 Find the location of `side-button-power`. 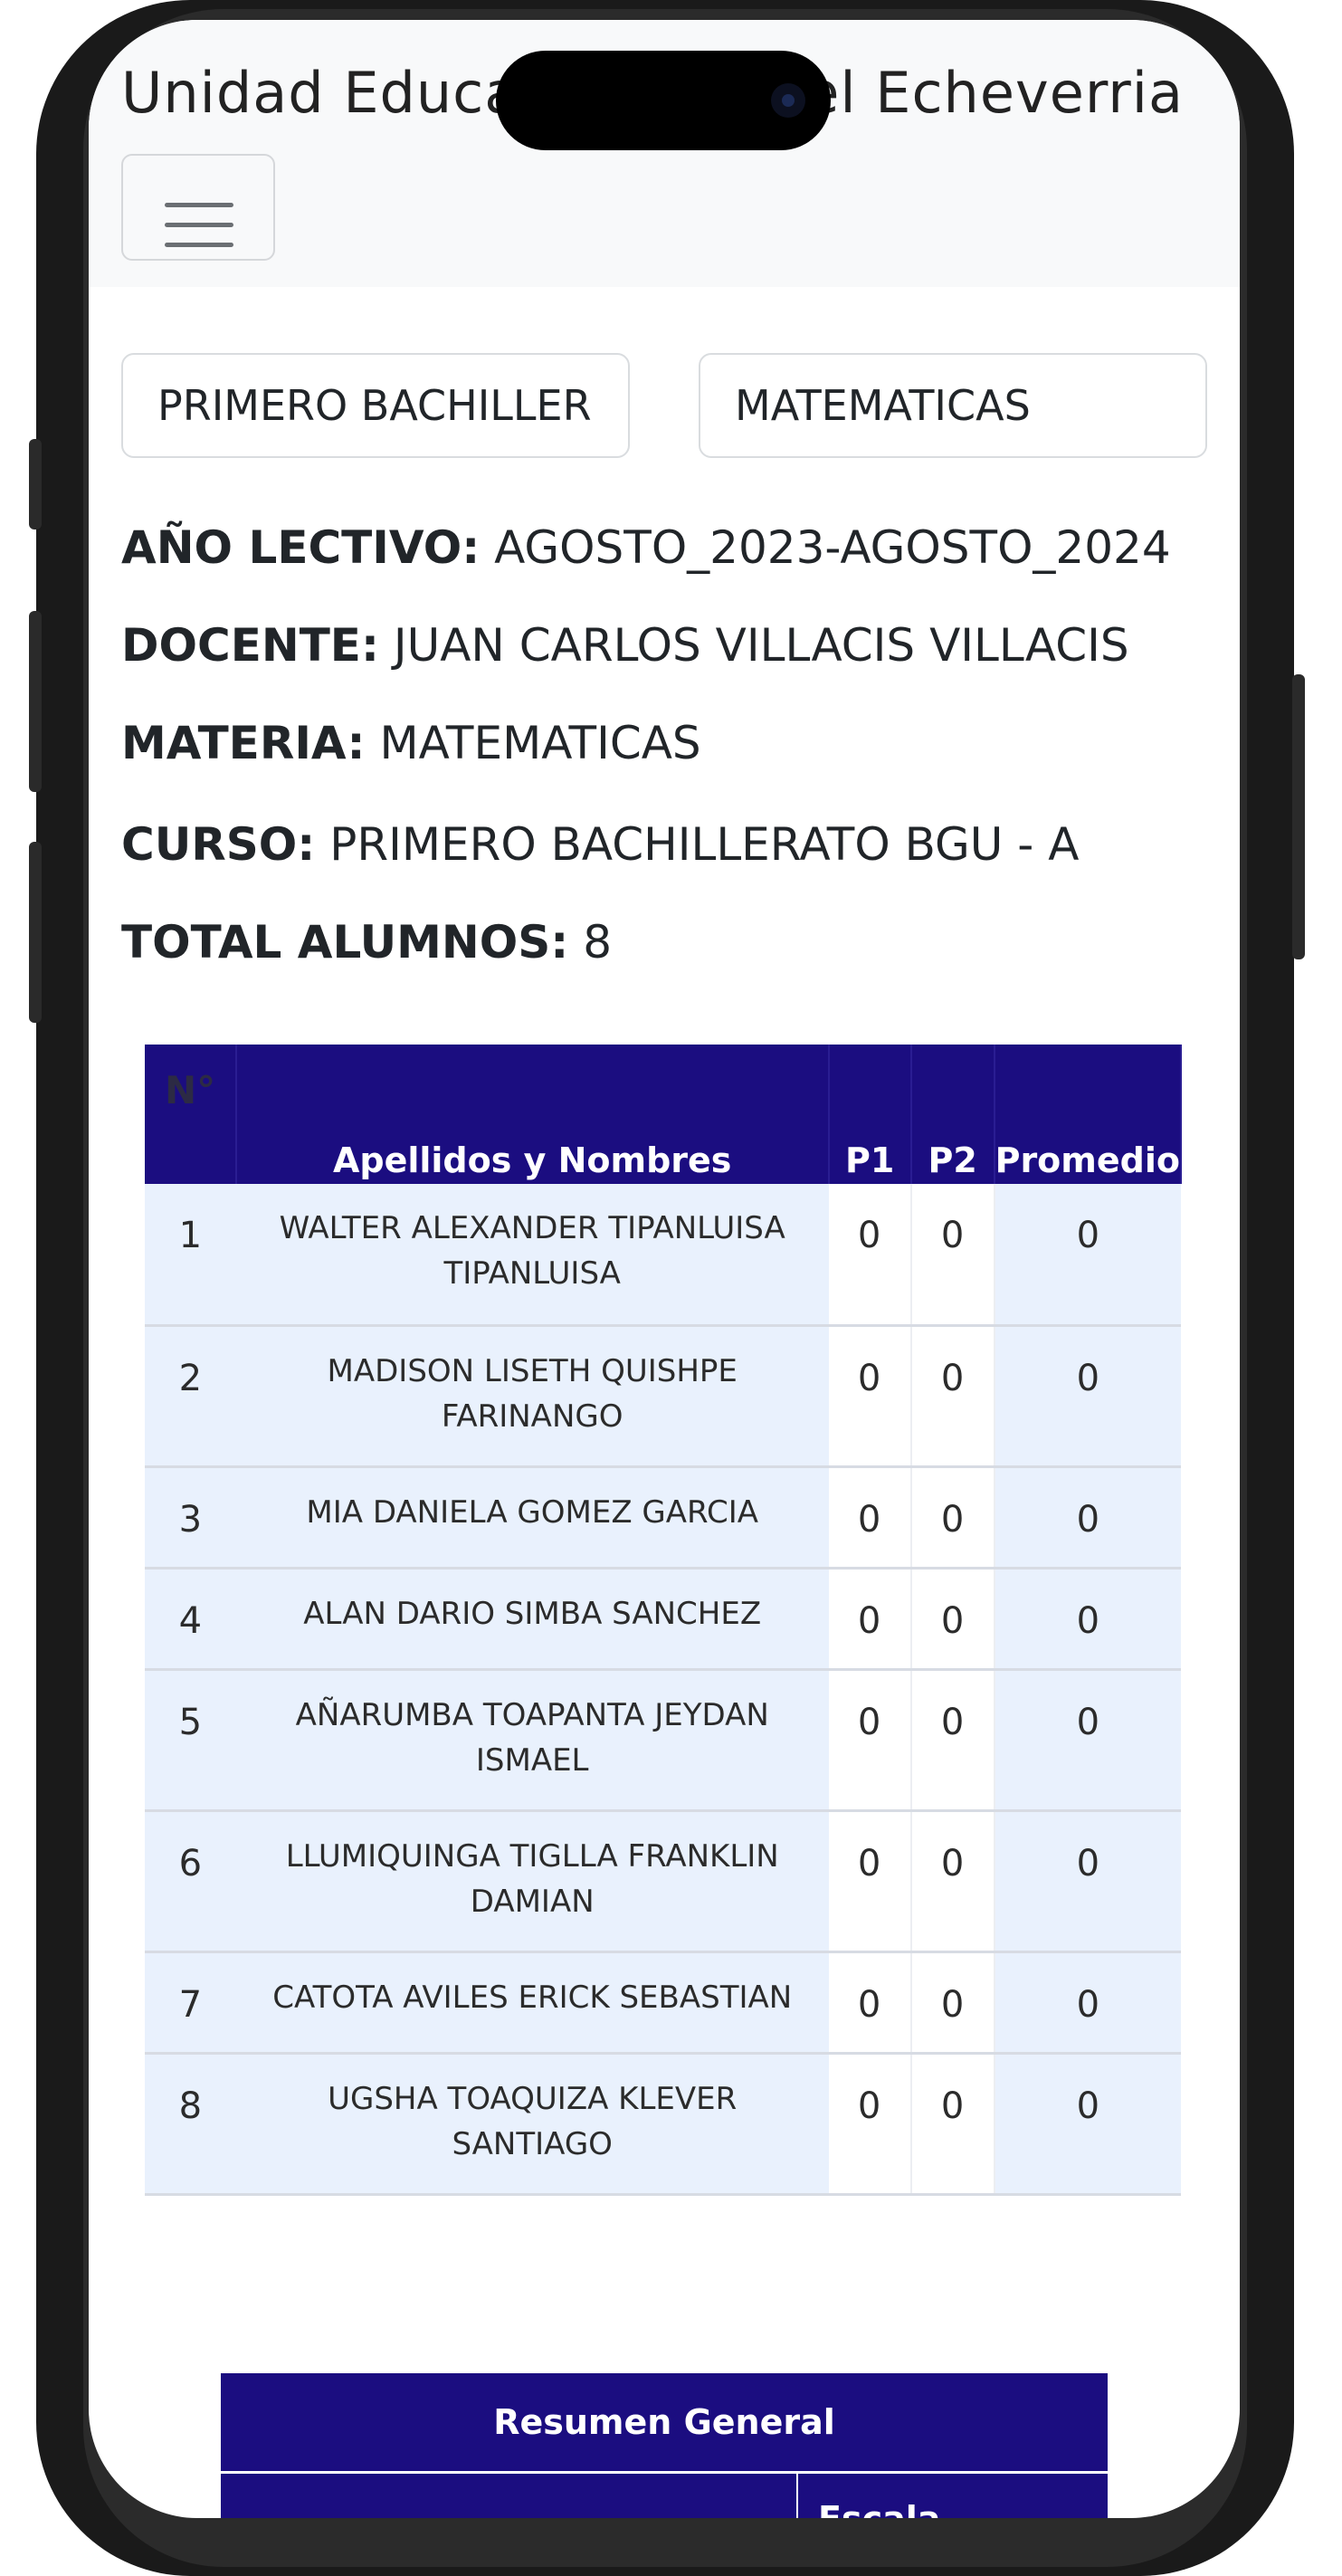

side-button-power is located at coordinates (1298, 817).